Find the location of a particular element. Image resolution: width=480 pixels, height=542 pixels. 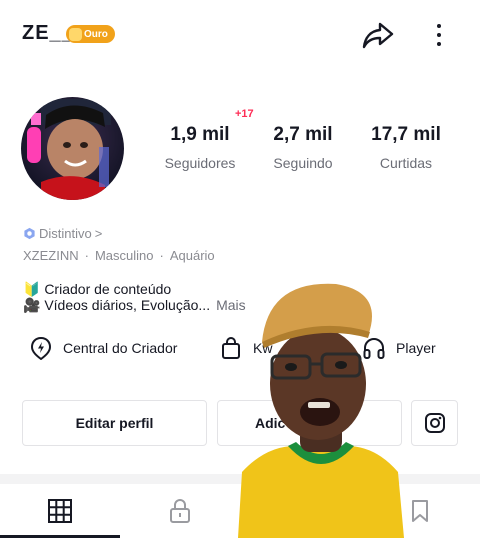

stat-label: Seguindo is located at coordinates (303, 163).